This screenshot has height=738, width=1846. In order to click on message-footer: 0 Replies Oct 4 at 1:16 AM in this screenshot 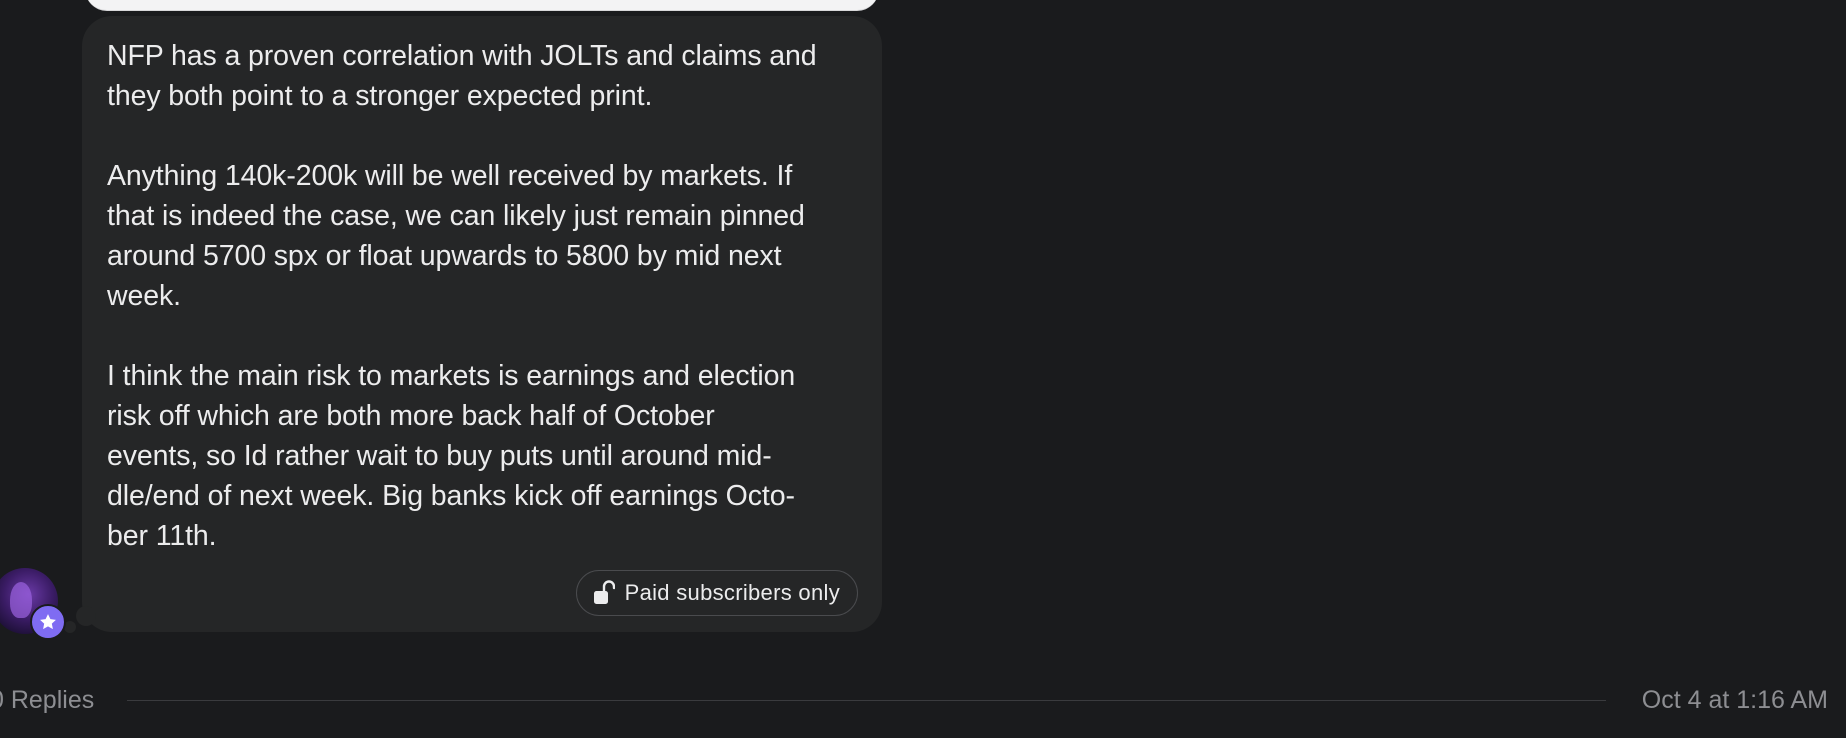, I will do `click(923, 700)`.